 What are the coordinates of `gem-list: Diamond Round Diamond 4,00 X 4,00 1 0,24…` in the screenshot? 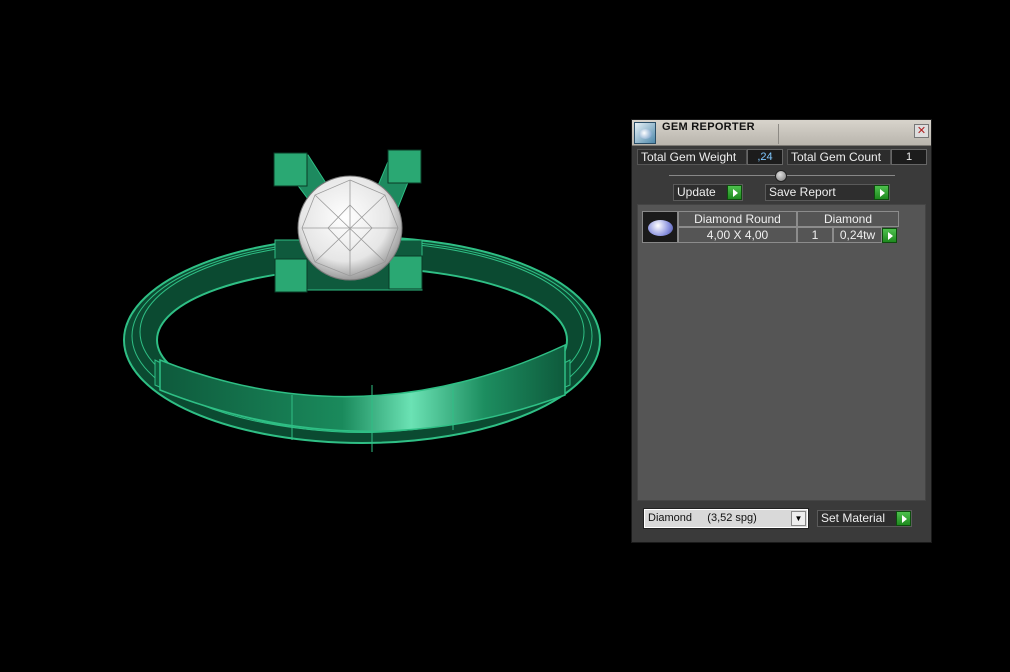 It's located at (781, 352).